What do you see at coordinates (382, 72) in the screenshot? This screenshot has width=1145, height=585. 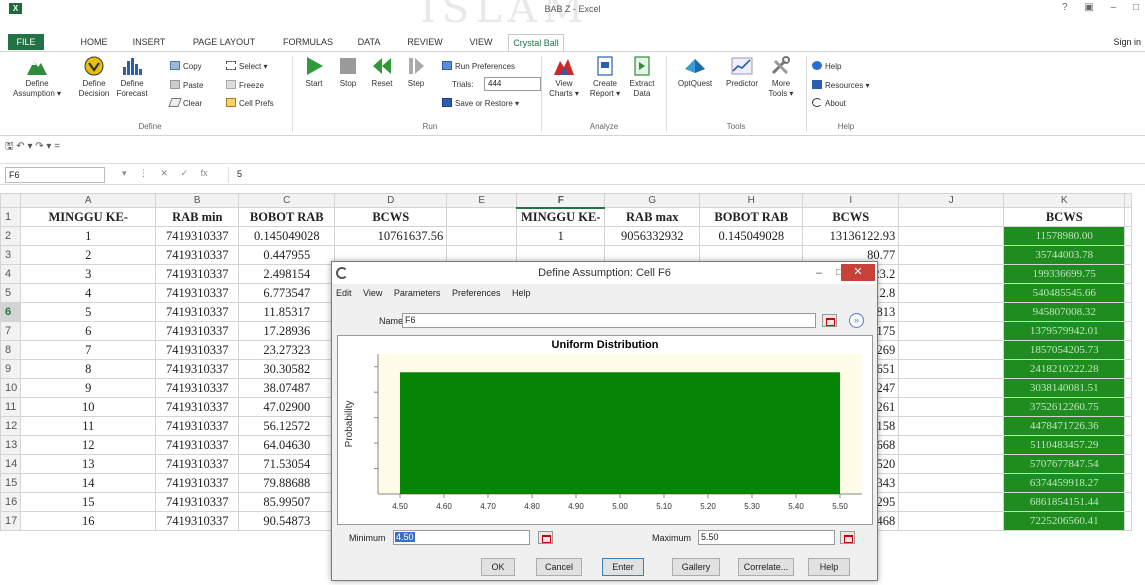 I see `reset-button: Reset` at bounding box center [382, 72].